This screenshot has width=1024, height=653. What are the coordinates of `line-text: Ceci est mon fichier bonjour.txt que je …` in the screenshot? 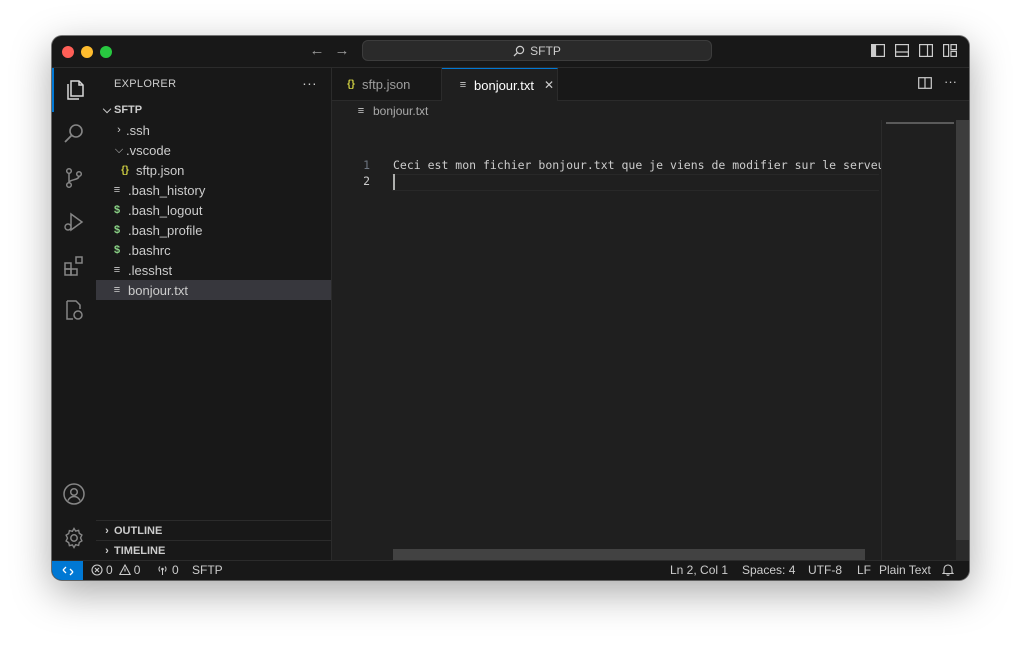 It's located at (642, 165).